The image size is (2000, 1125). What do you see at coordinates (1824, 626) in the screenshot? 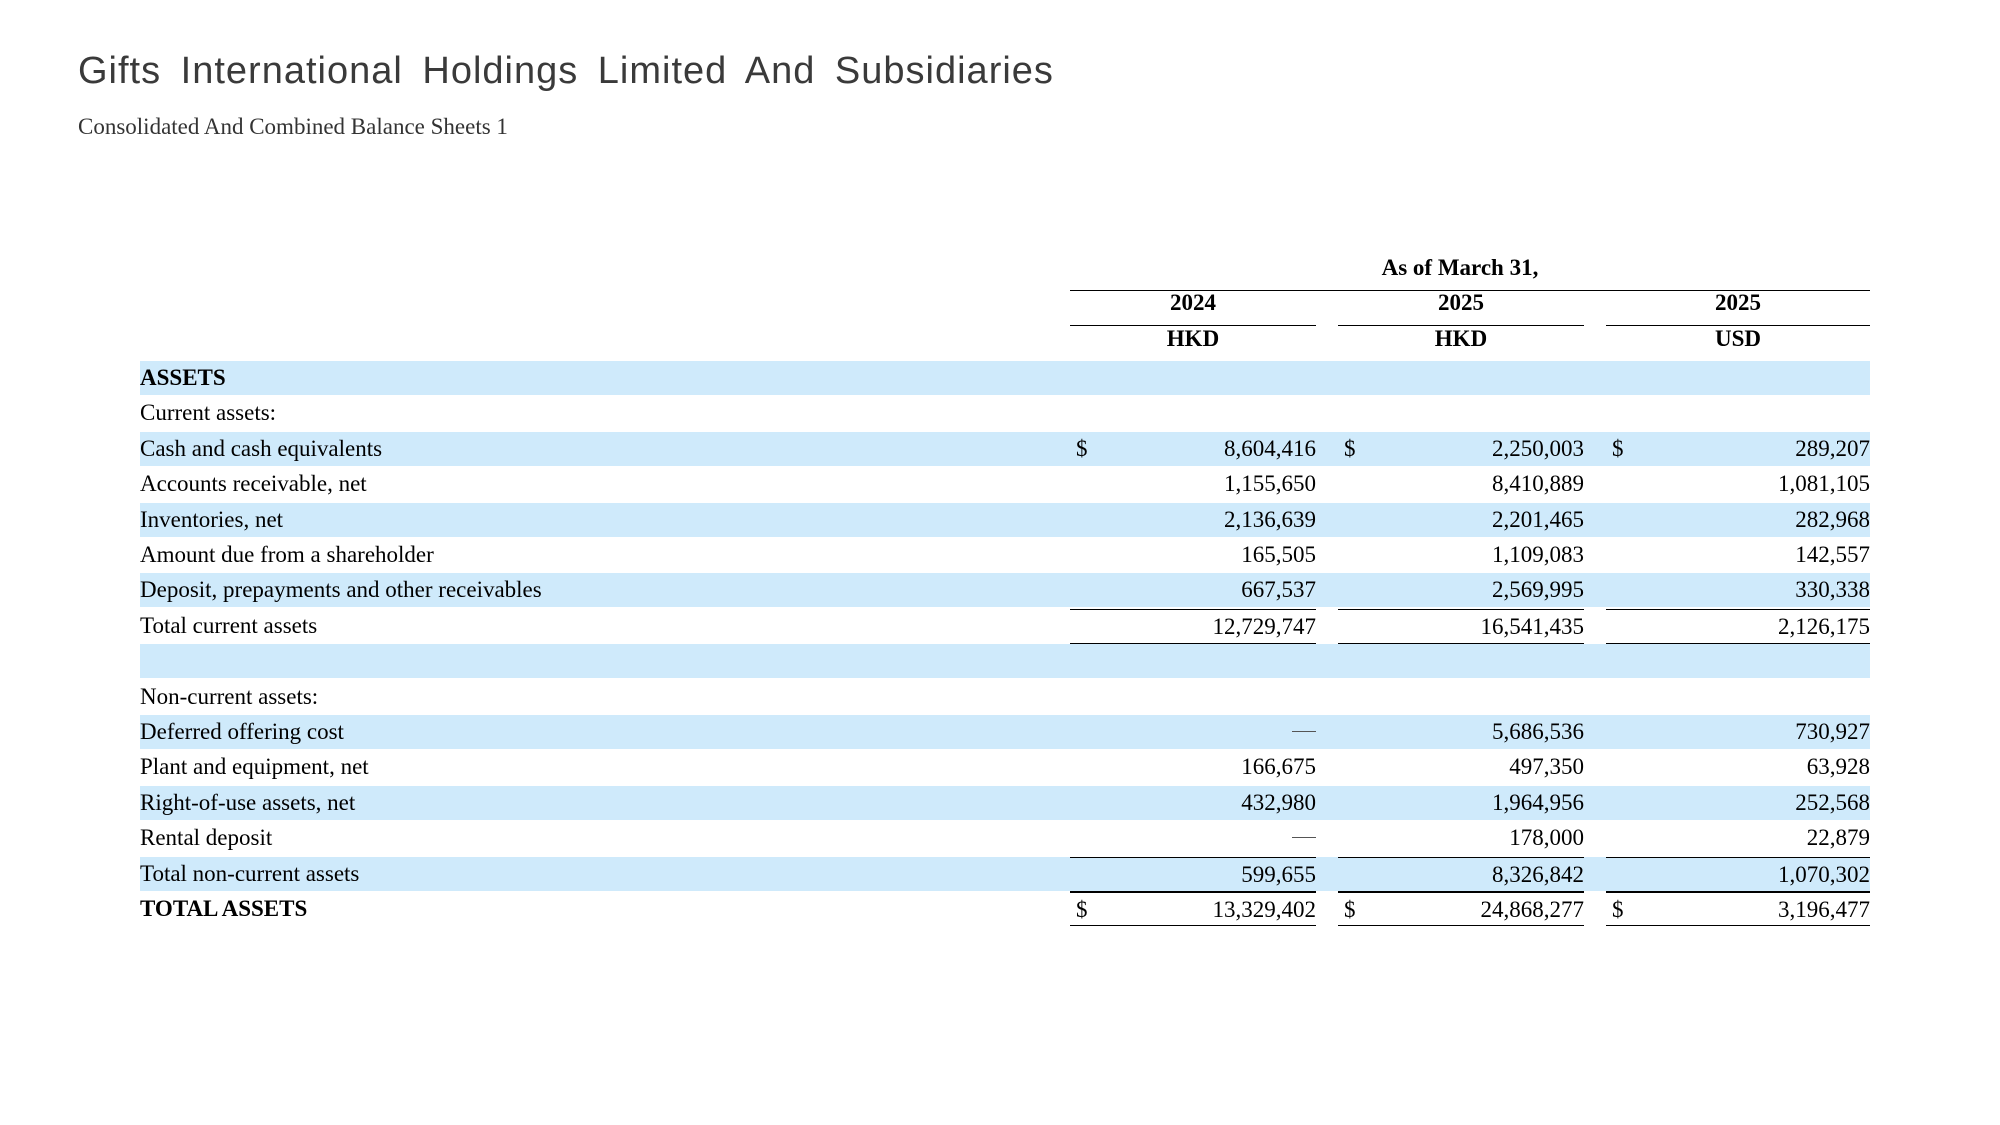
I see `cell-value: 2,126,175` at bounding box center [1824, 626].